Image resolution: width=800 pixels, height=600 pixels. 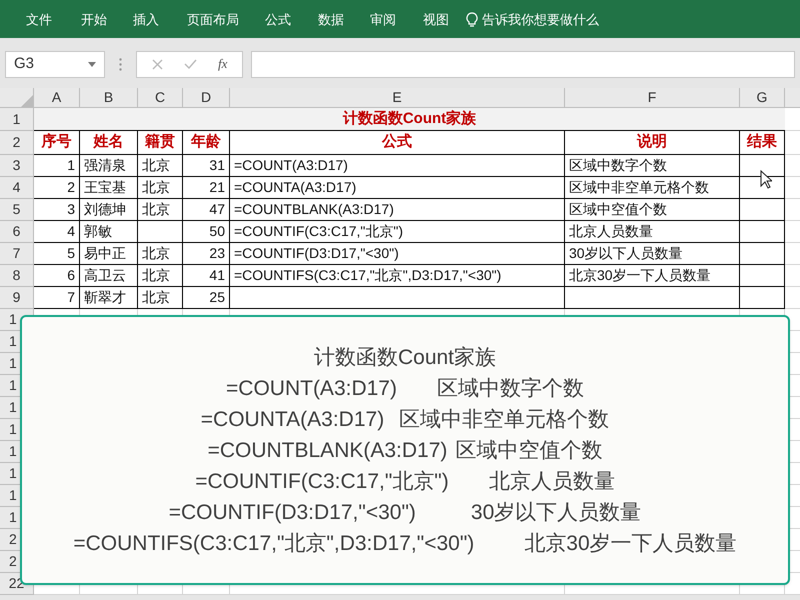 What do you see at coordinates (17, 276) in the screenshot?
I see `row-header: 8` at bounding box center [17, 276].